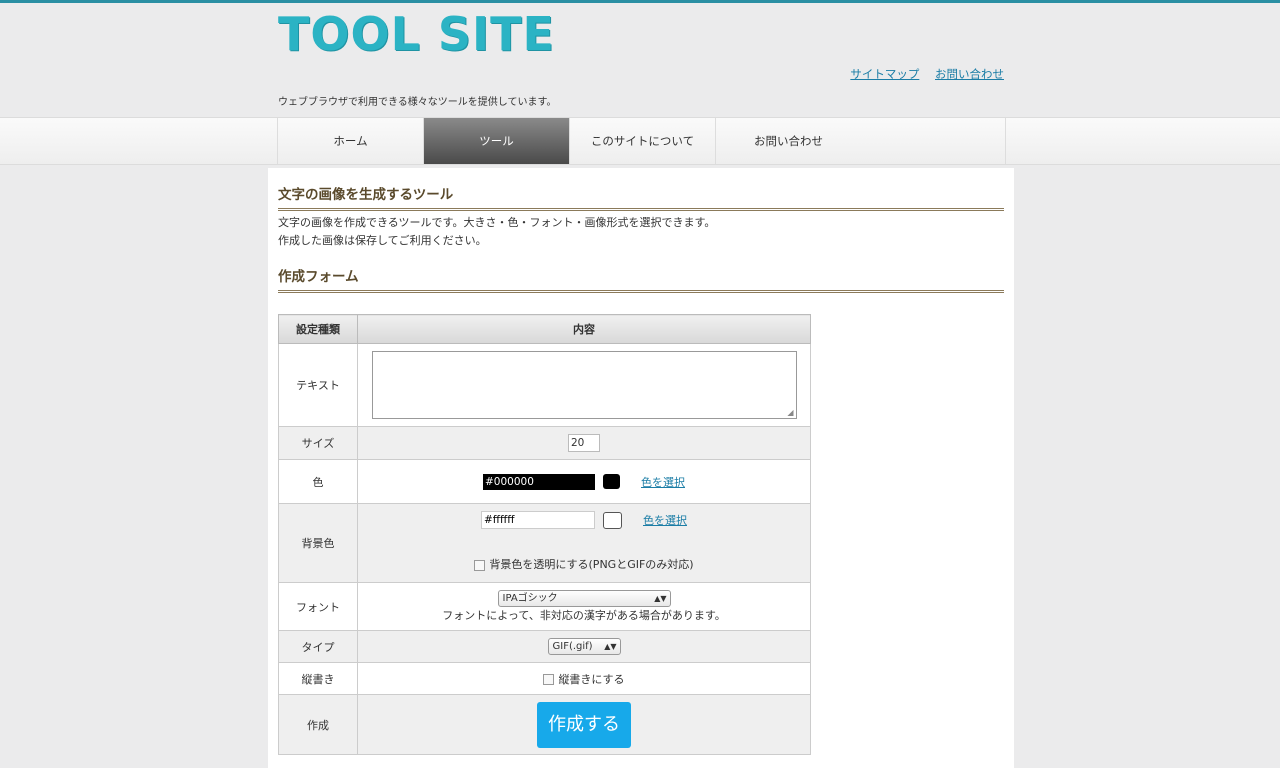  I want to click on site-logo: TOOL SITE, so click(416, 34).